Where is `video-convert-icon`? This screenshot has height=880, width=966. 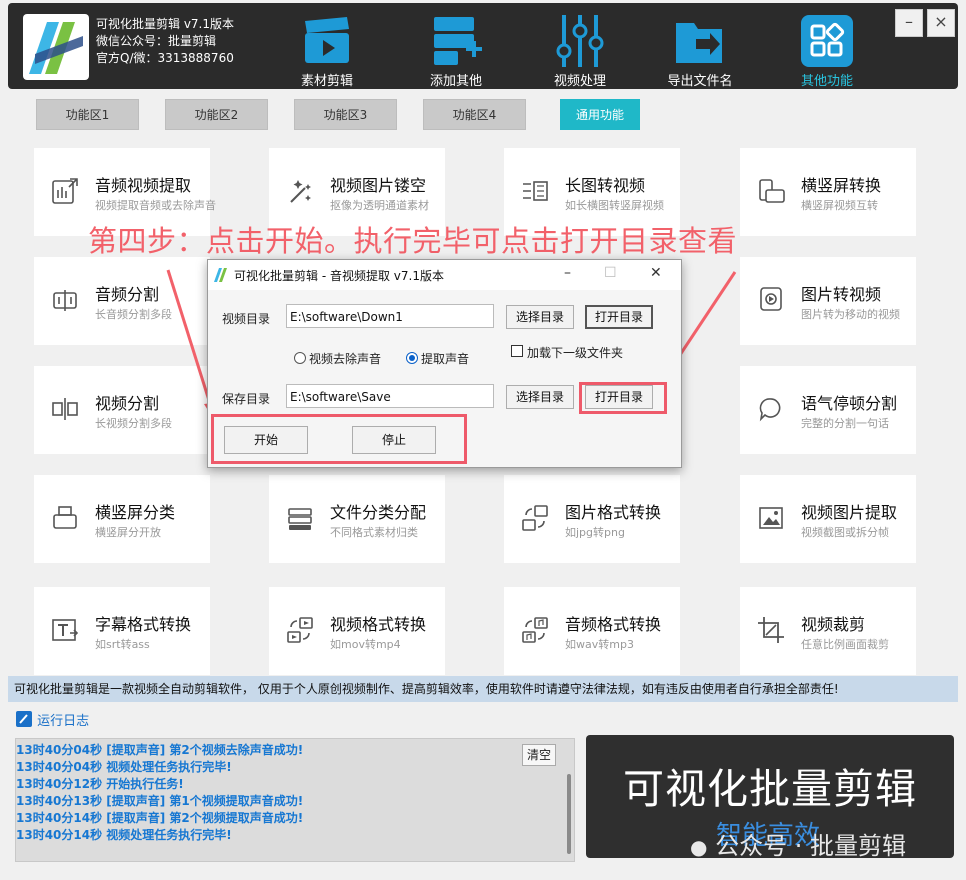
video-convert-icon is located at coordinates (300, 630).